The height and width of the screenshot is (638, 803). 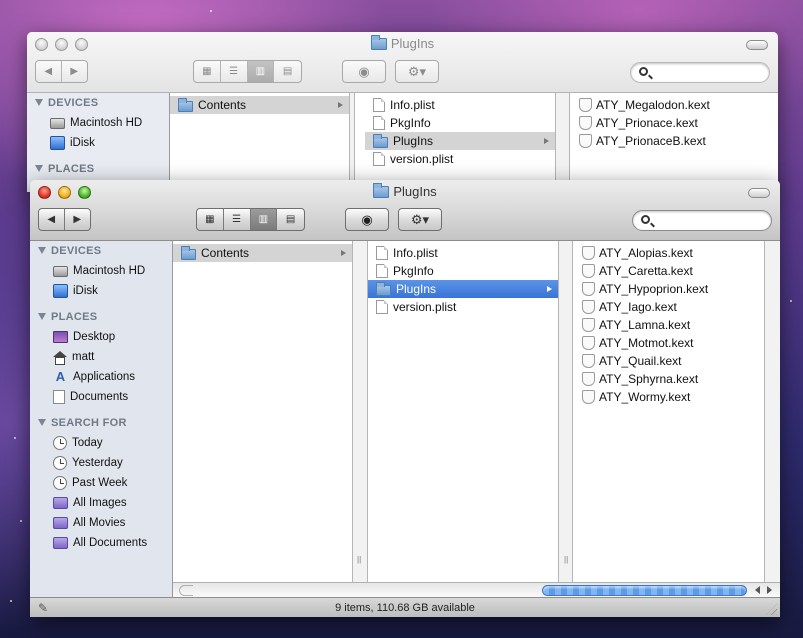 I want to click on sidebar-item-desktop: Desktop, so click(x=101, y=337).